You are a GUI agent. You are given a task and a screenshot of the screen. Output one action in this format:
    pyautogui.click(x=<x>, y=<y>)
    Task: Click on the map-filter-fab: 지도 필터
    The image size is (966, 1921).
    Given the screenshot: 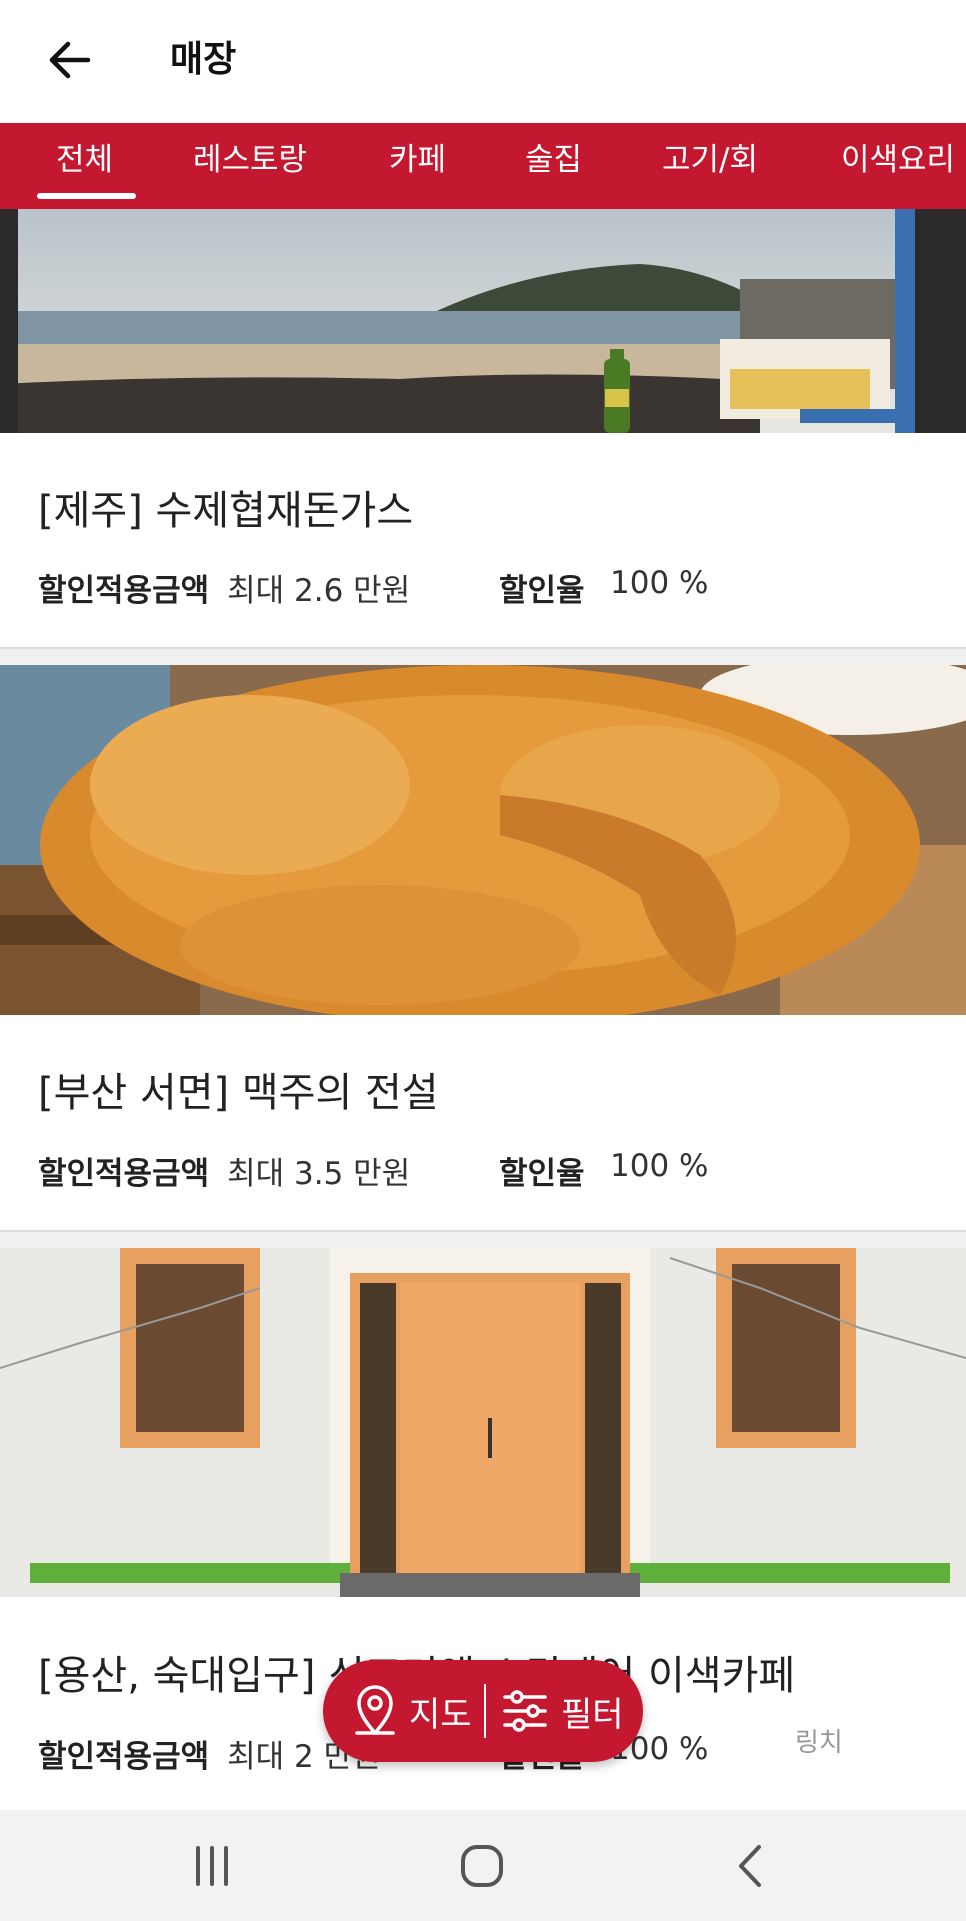 What is the action you would take?
    pyautogui.click(x=483, y=1711)
    